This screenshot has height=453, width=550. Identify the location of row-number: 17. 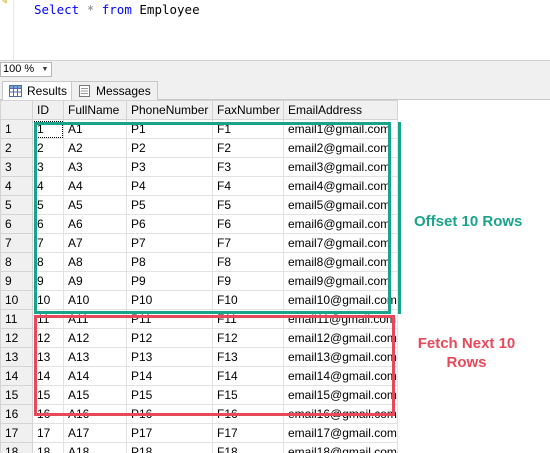
(16, 433).